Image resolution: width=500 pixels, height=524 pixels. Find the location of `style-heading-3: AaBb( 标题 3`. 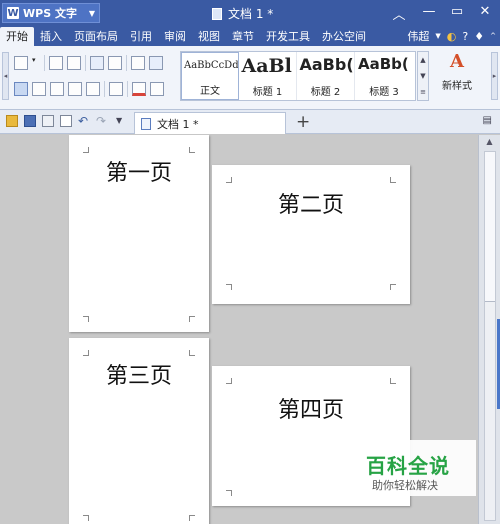

style-heading-3: AaBb( 标题 3 is located at coordinates (384, 76).